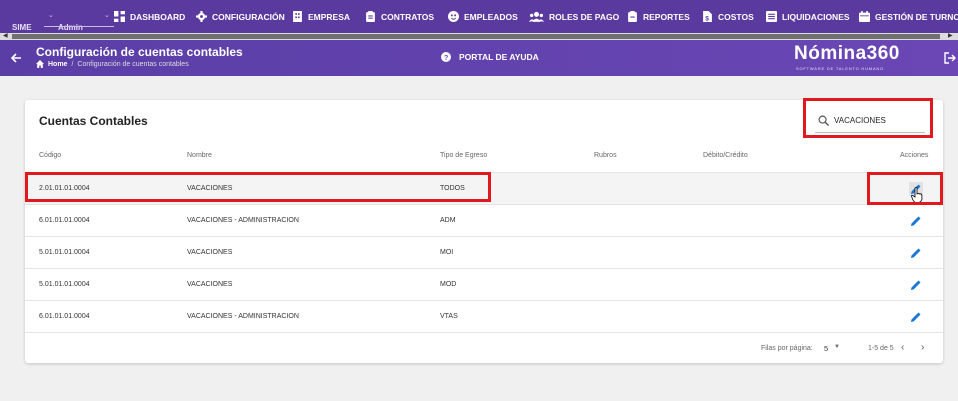  What do you see at coordinates (584, 16) in the screenshot?
I see `nav-label: ROLES DE PAGO` at bounding box center [584, 16].